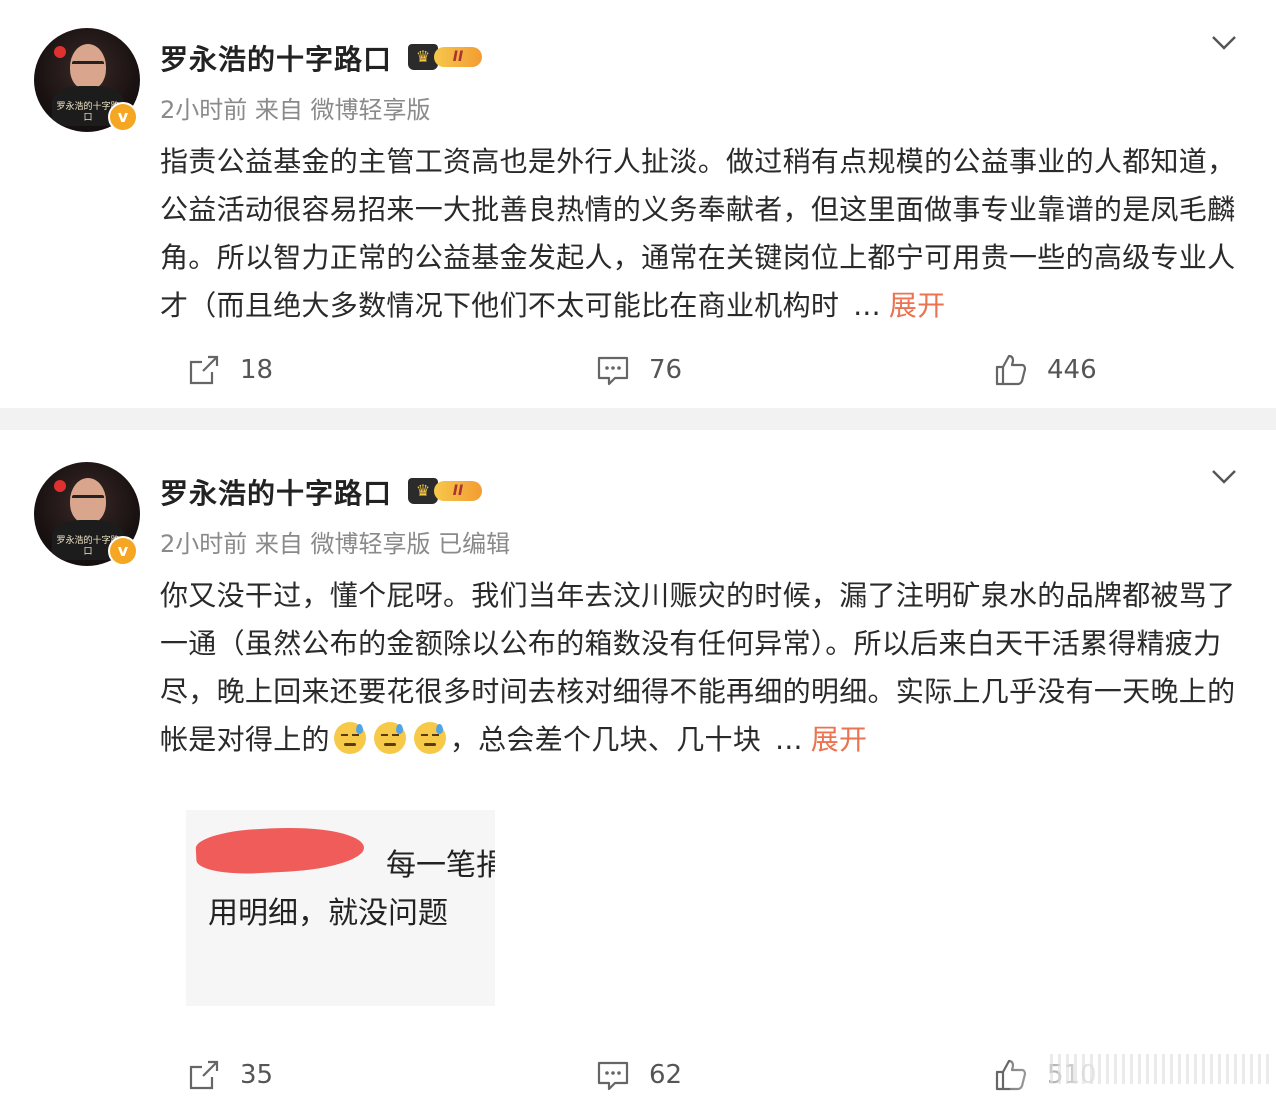 This screenshot has width=1276, height=1100. I want to click on repost-button: 35, so click(229, 1075).